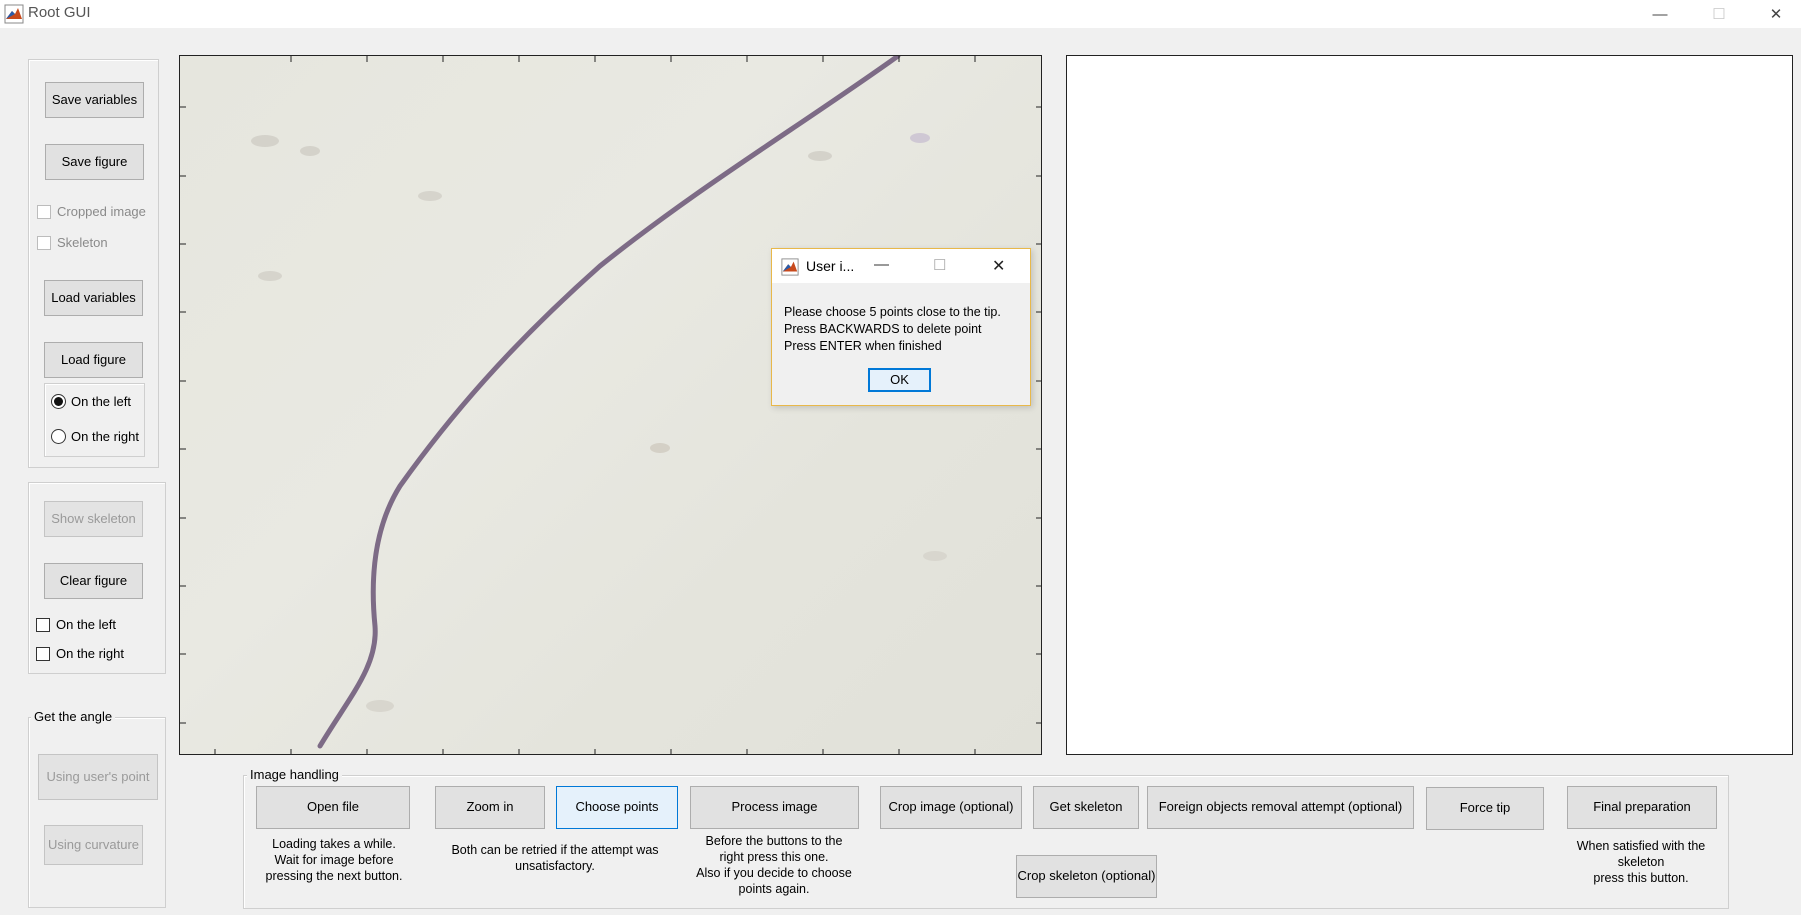 This screenshot has width=1801, height=915. I want to click on note-line: Also if you decide to choose, so click(774, 873).